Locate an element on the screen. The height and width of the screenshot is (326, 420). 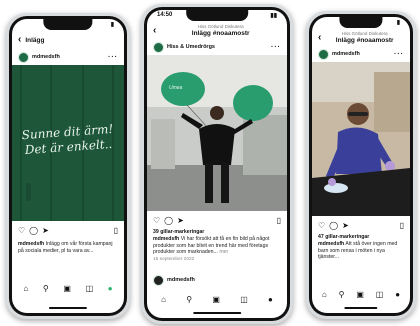
comment-row: mdmedsfh is located at coordinates (217, 280).